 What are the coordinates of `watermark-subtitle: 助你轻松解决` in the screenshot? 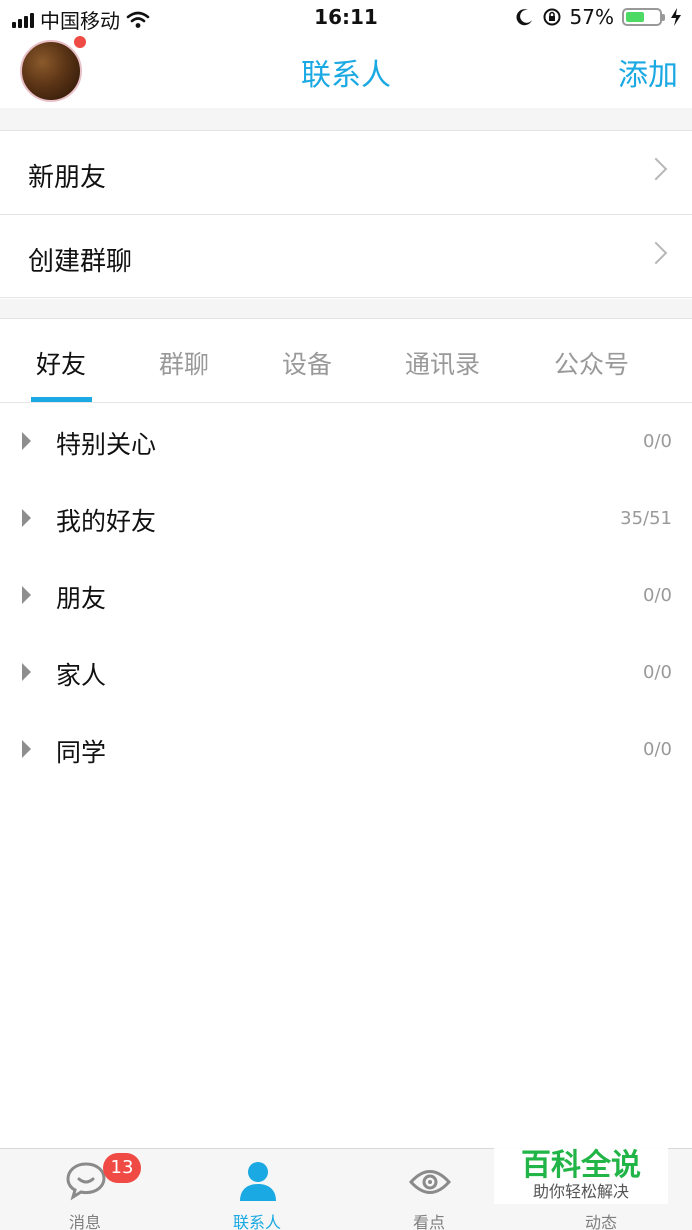 It's located at (580, 1191).